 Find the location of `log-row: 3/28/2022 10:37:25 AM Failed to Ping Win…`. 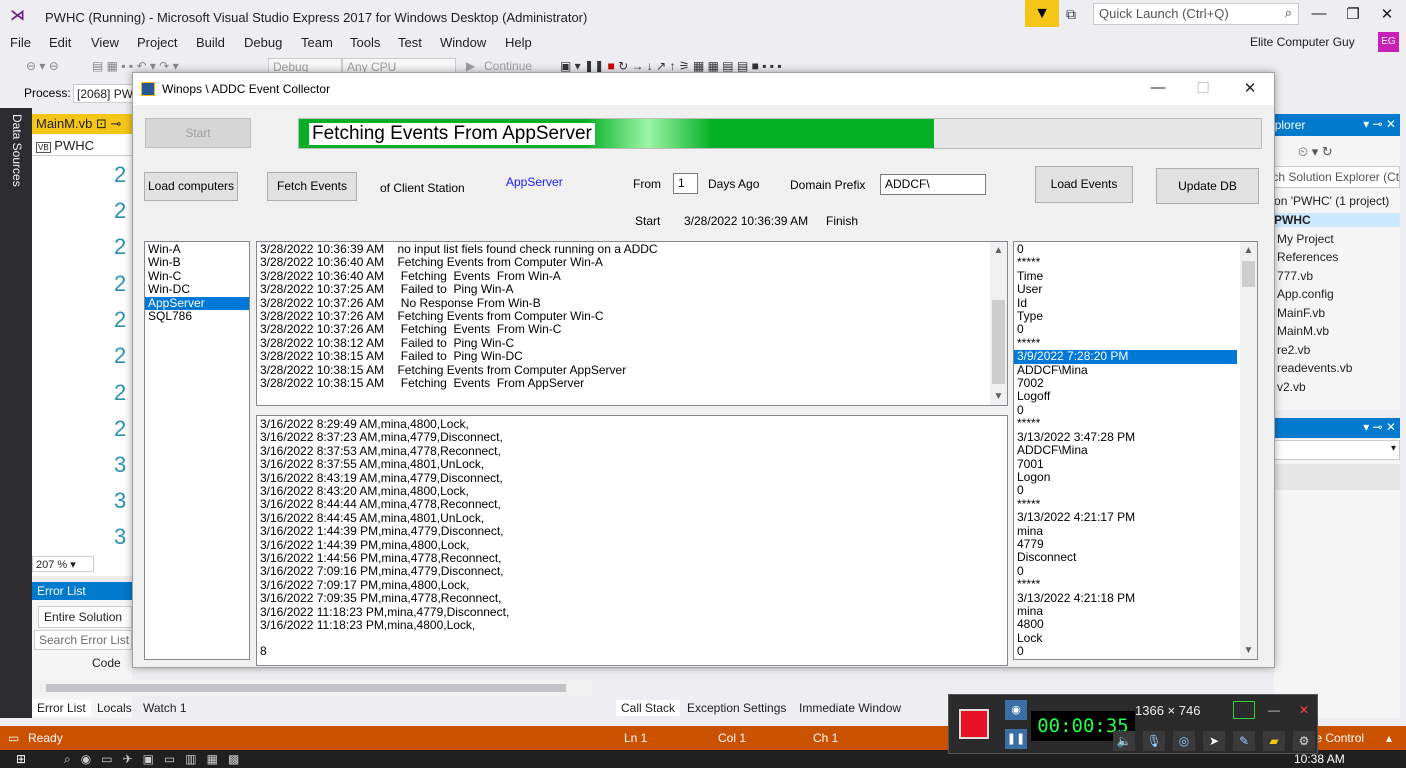

log-row: 3/28/2022 10:37:25 AM Failed to Ping Win… is located at coordinates (632, 289).